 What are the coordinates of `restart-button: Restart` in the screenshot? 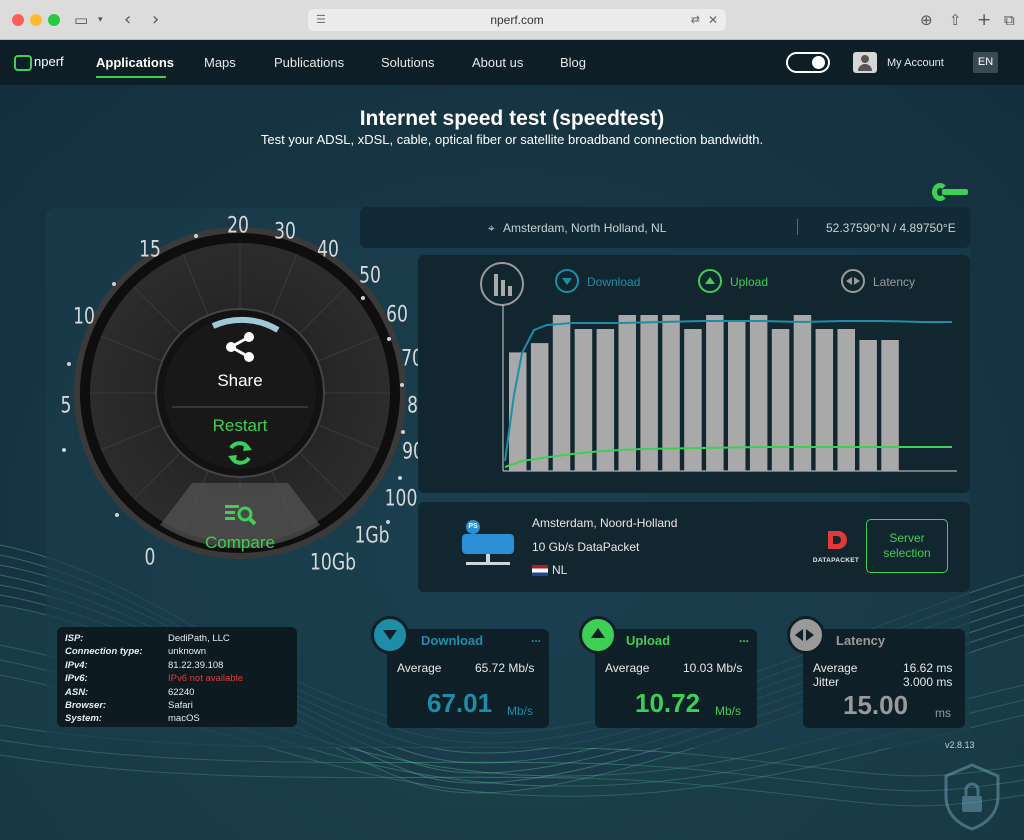 It's located at (240, 446).